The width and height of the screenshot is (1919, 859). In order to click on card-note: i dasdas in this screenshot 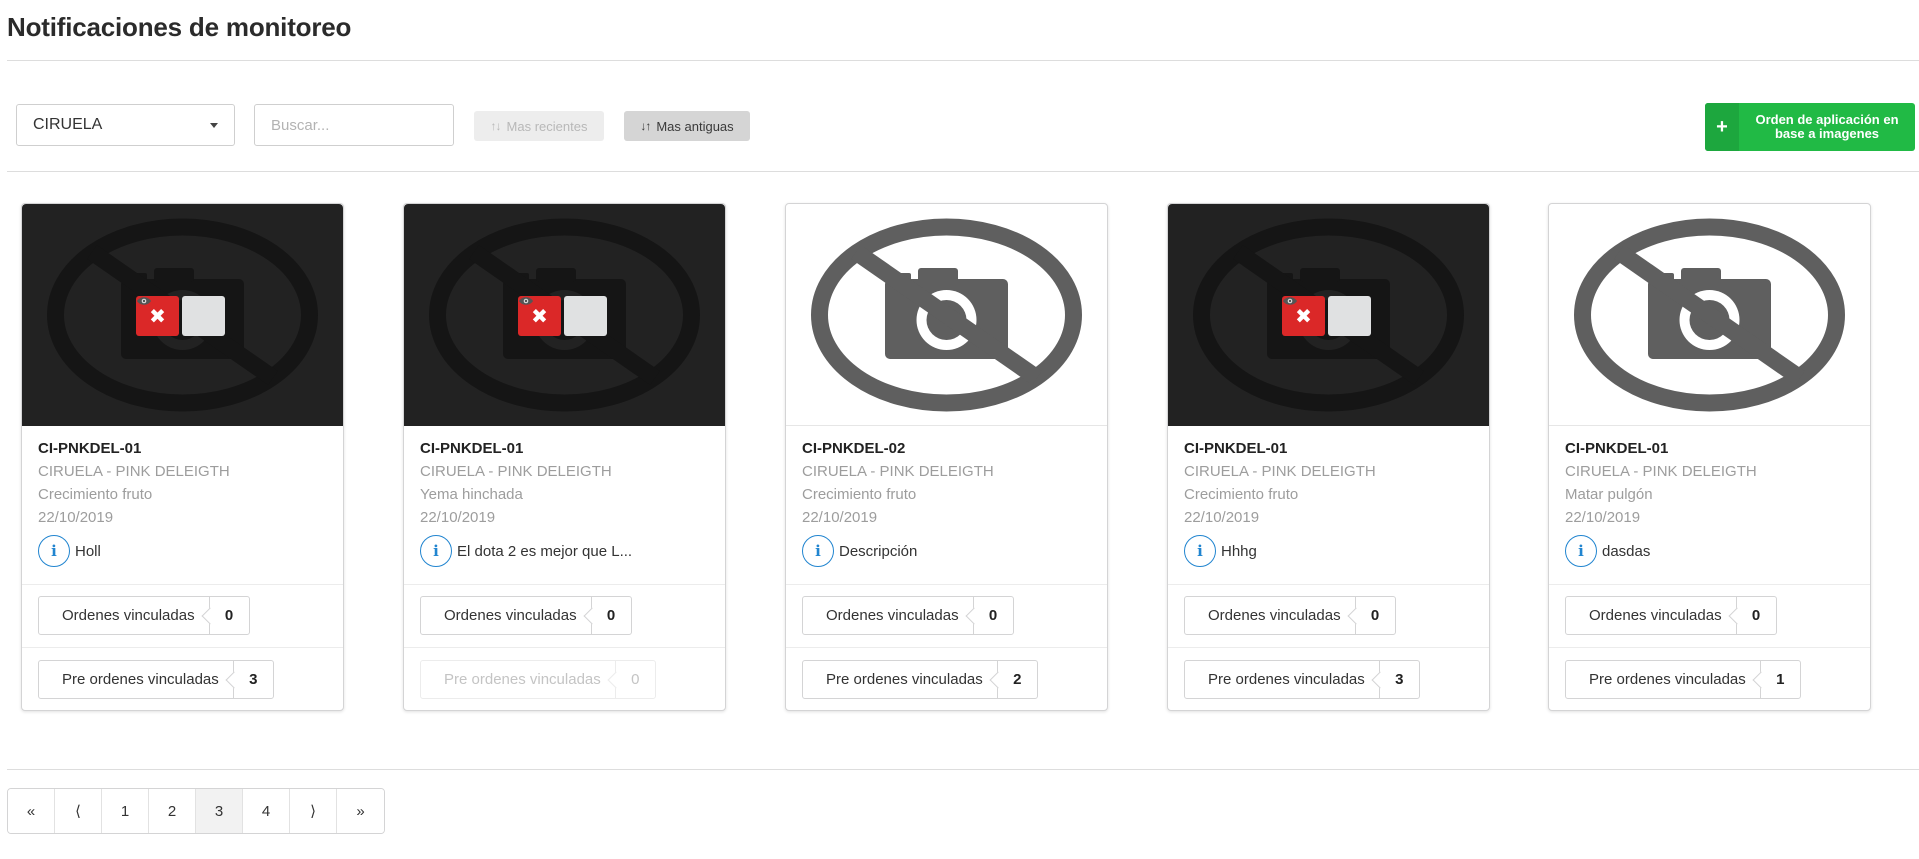, I will do `click(1607, 551)`.